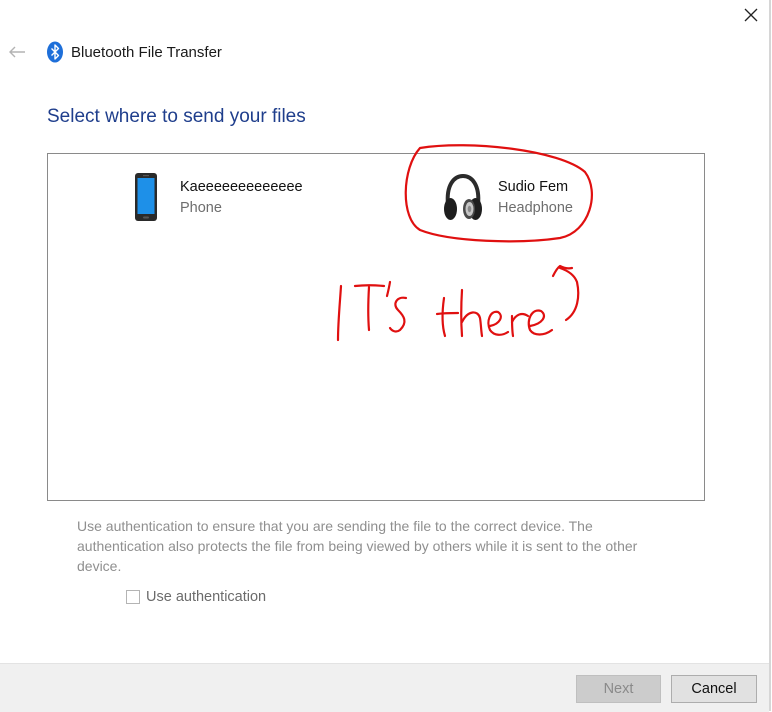  I want to click on back-arrow-icon, so click(17, 52).